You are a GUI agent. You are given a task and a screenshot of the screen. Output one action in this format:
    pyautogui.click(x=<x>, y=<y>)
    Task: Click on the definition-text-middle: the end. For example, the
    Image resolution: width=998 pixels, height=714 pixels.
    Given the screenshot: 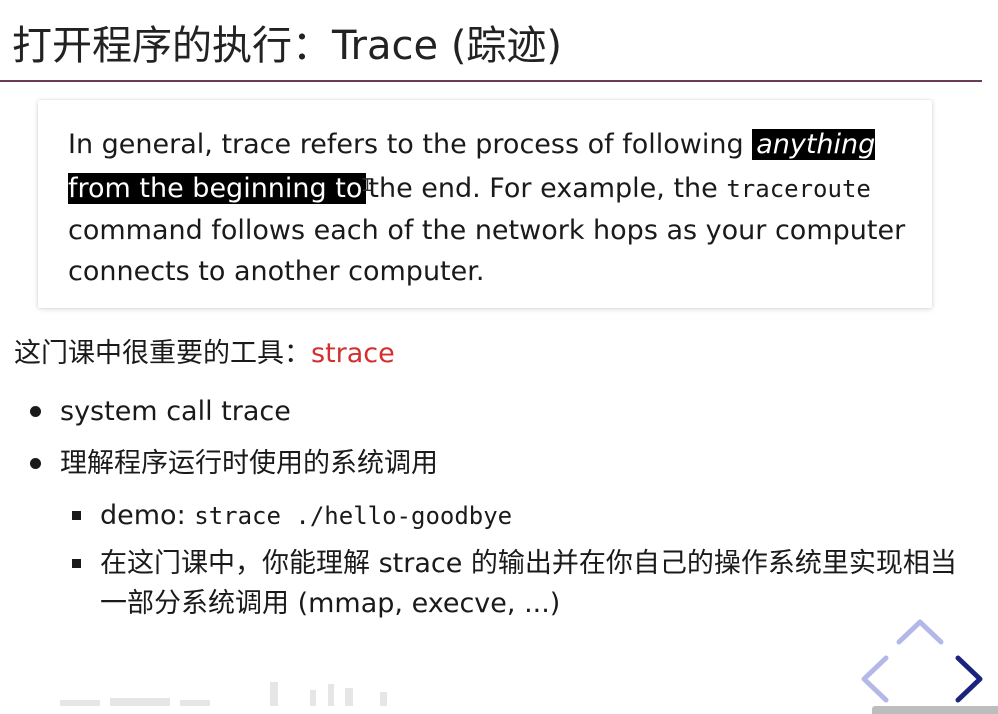 What is the action you would take?
    pyautogui.click(x=547, y=188)
    